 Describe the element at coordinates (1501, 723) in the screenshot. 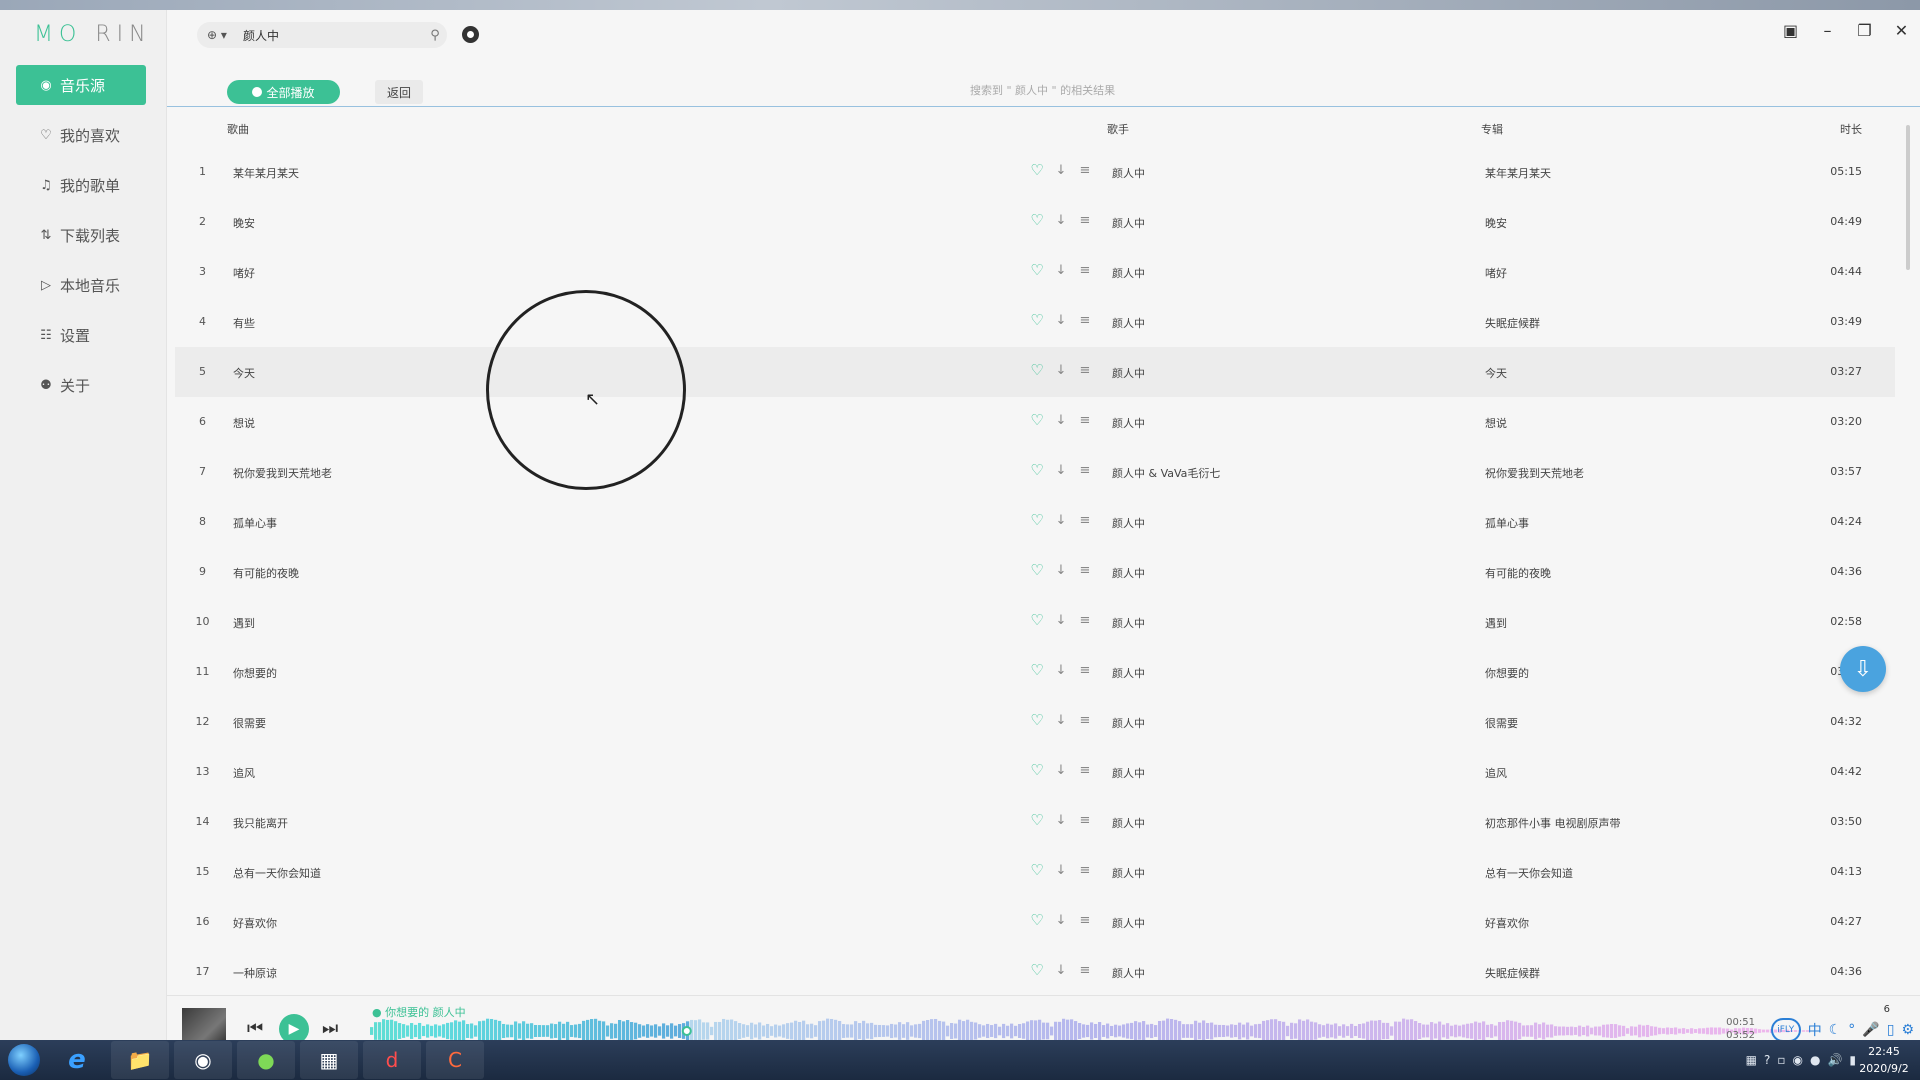

I see `song-album: 很需要` at that location.